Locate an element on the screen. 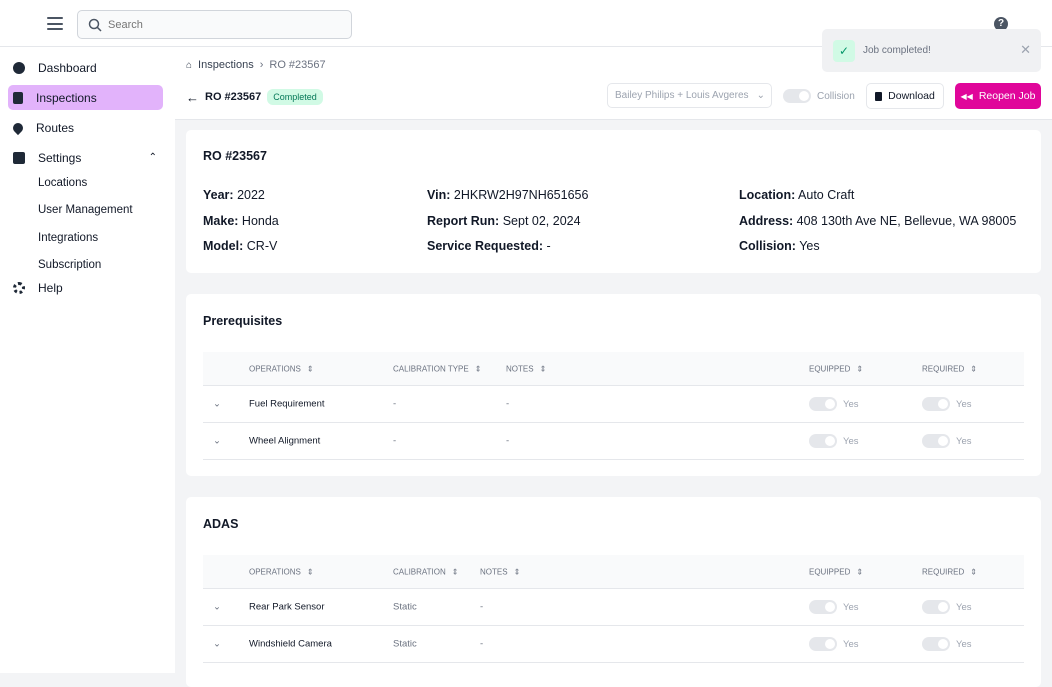  sidebar-item-inspections: Inspections is located at coordinates (85, 97).